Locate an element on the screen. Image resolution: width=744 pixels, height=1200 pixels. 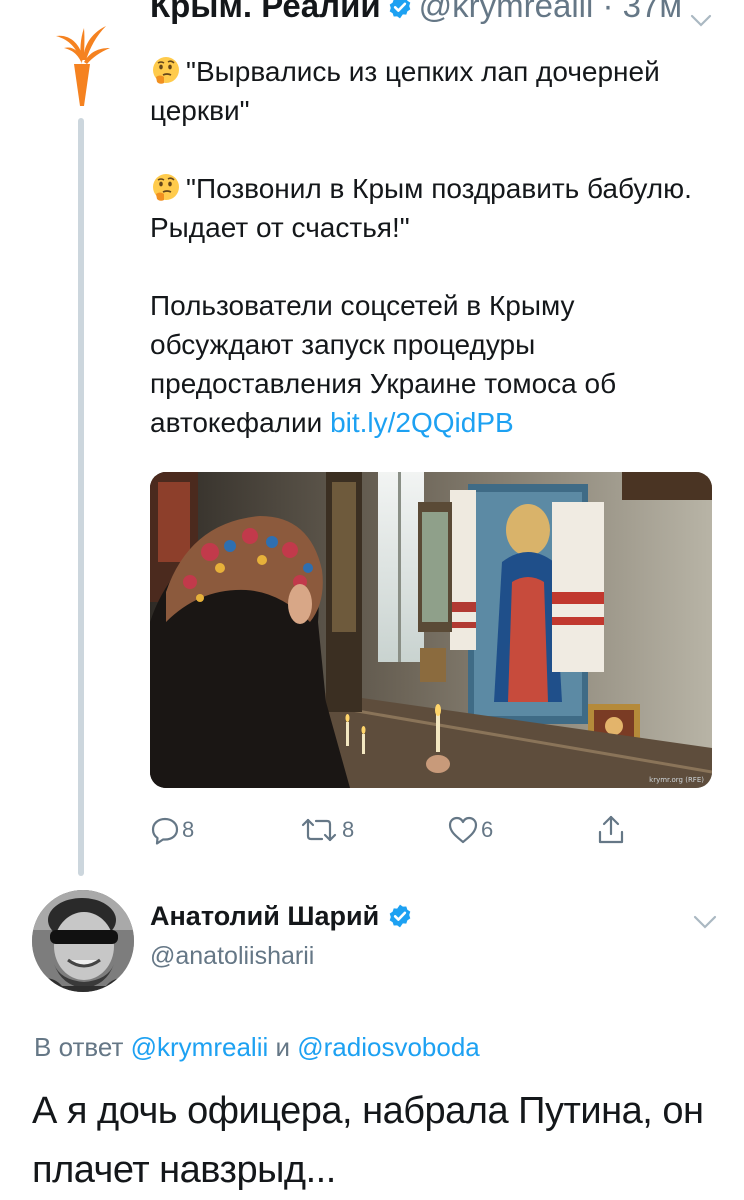
reply-author-name: Анатолий Шарий is located at coordinates (284, 916).